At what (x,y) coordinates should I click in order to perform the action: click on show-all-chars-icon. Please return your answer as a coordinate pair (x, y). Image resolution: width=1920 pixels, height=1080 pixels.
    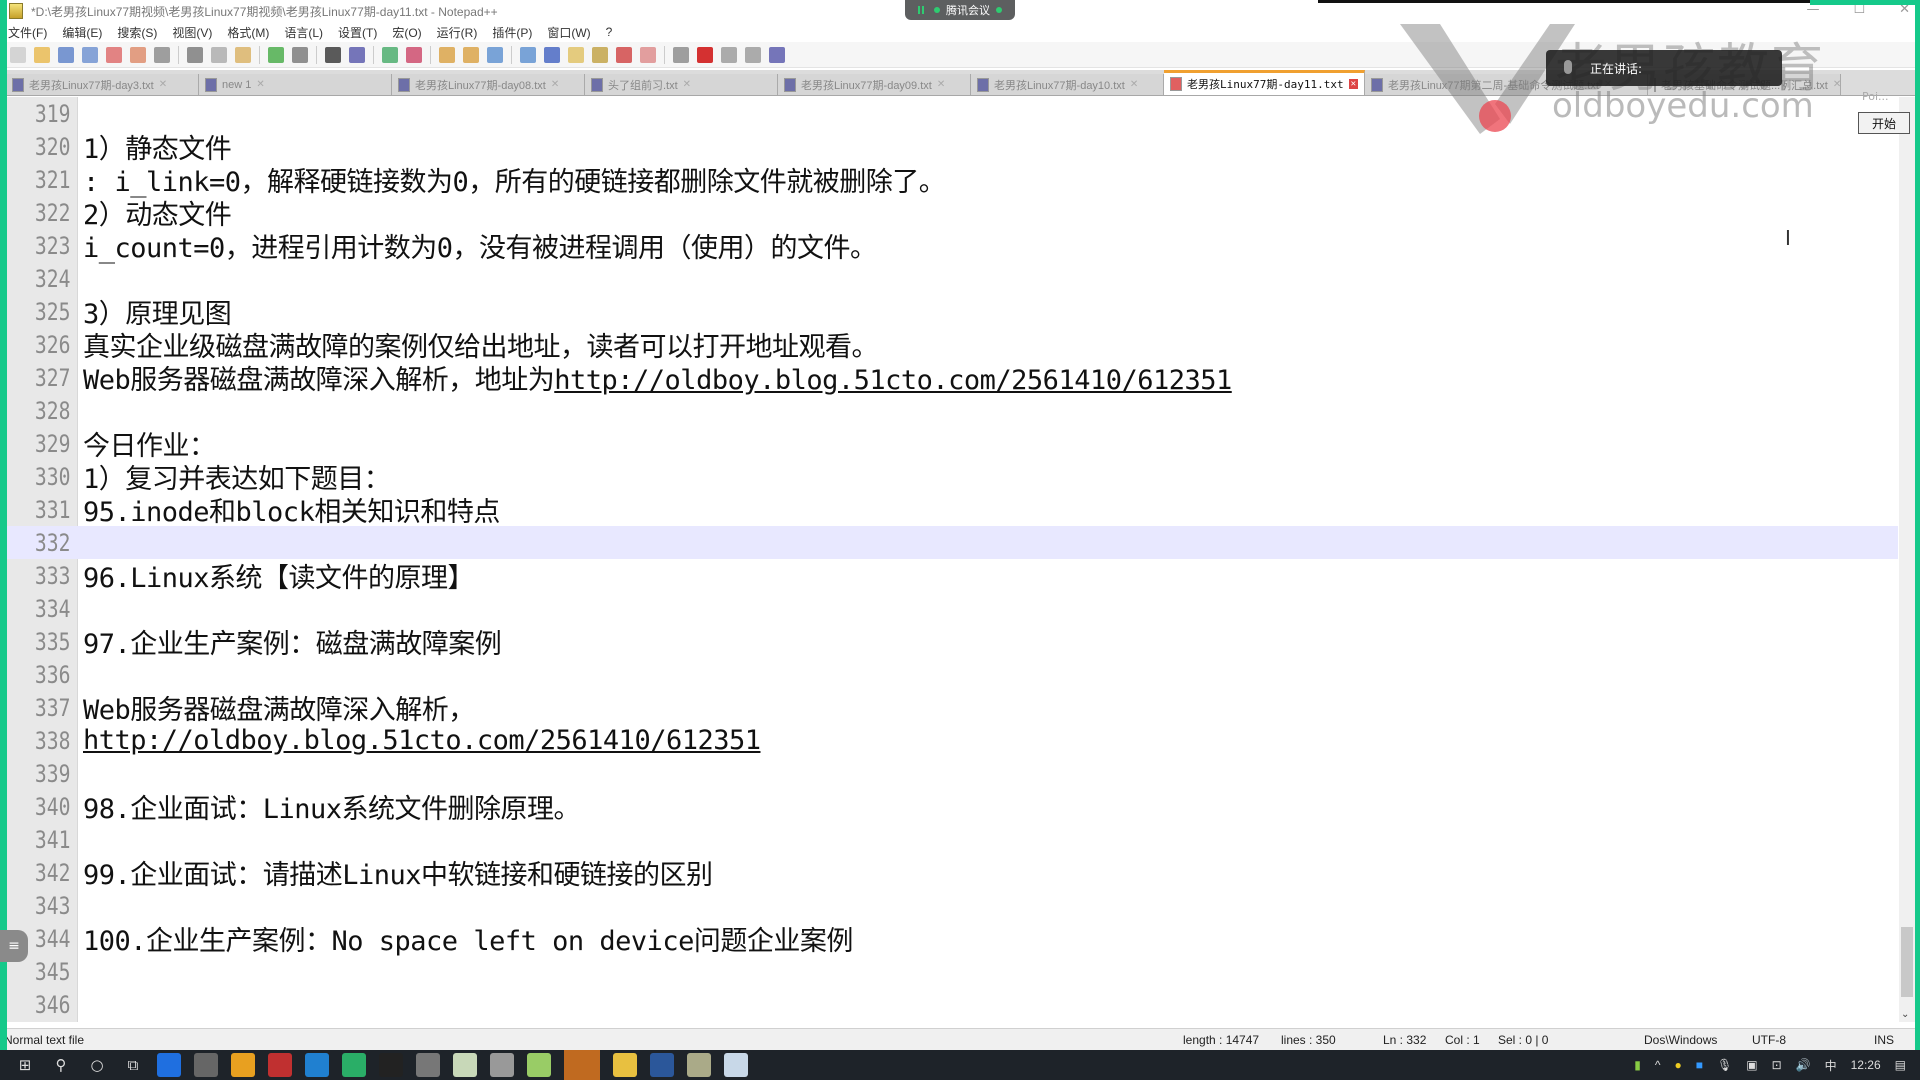
    Looking at the image, I should click on (528, 54).